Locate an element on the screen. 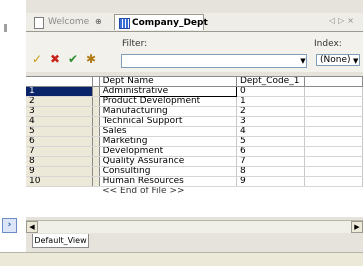 This screenshot has height=266, width=363. filter-wand-icon: ✱ is located at coordinates (91, 59).